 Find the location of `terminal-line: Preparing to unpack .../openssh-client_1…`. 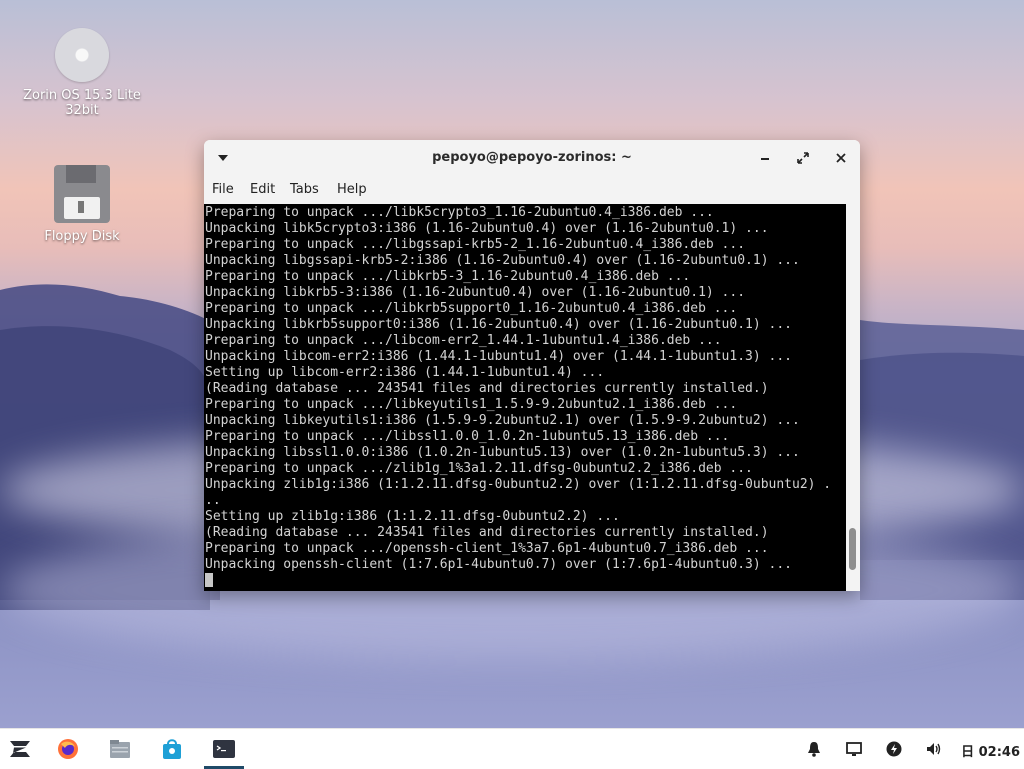

terminal-line: Preparing to unpack .../openssh-client_1… is located at coordinates (487, 548).